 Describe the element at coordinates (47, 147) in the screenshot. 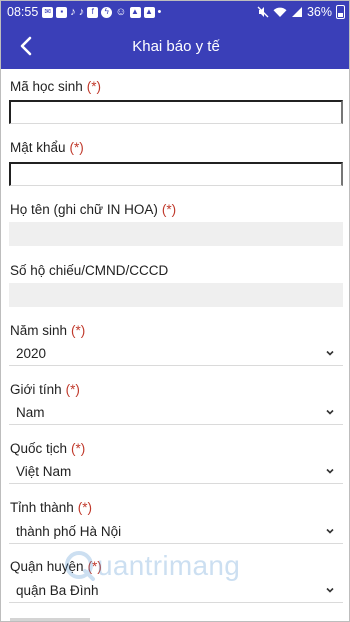

I see `password-label: Mật khẩu (*)` at that location.